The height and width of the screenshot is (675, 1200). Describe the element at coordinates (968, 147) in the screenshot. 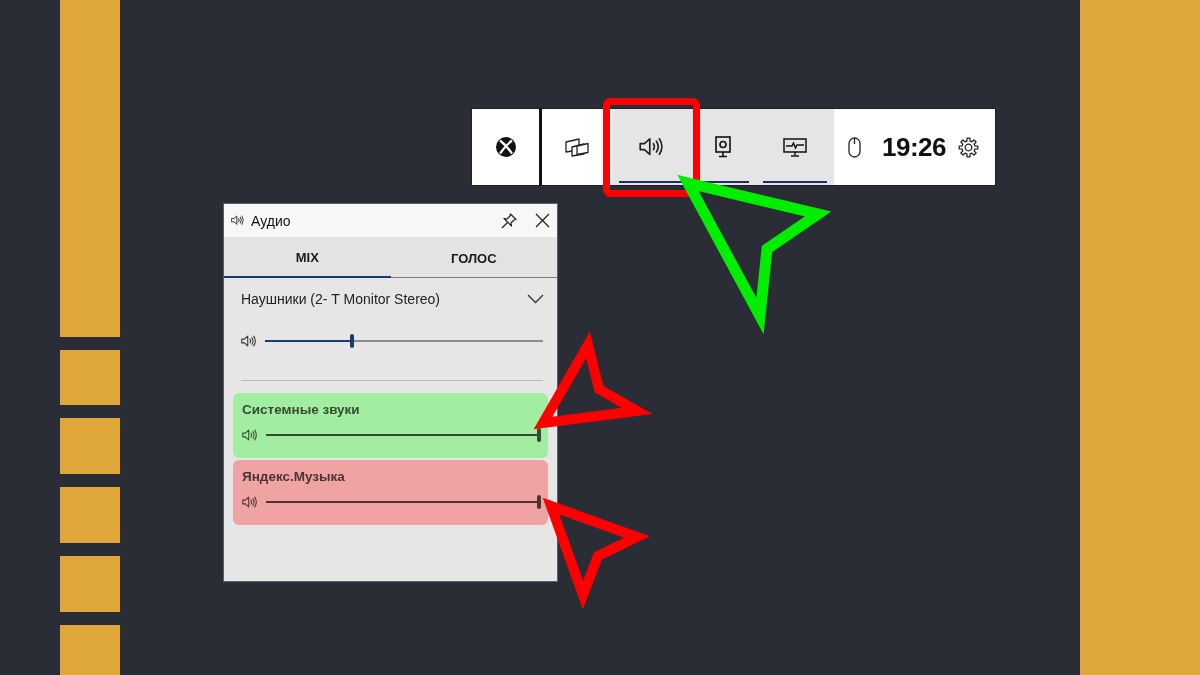

I see `settings-icon` at that location.